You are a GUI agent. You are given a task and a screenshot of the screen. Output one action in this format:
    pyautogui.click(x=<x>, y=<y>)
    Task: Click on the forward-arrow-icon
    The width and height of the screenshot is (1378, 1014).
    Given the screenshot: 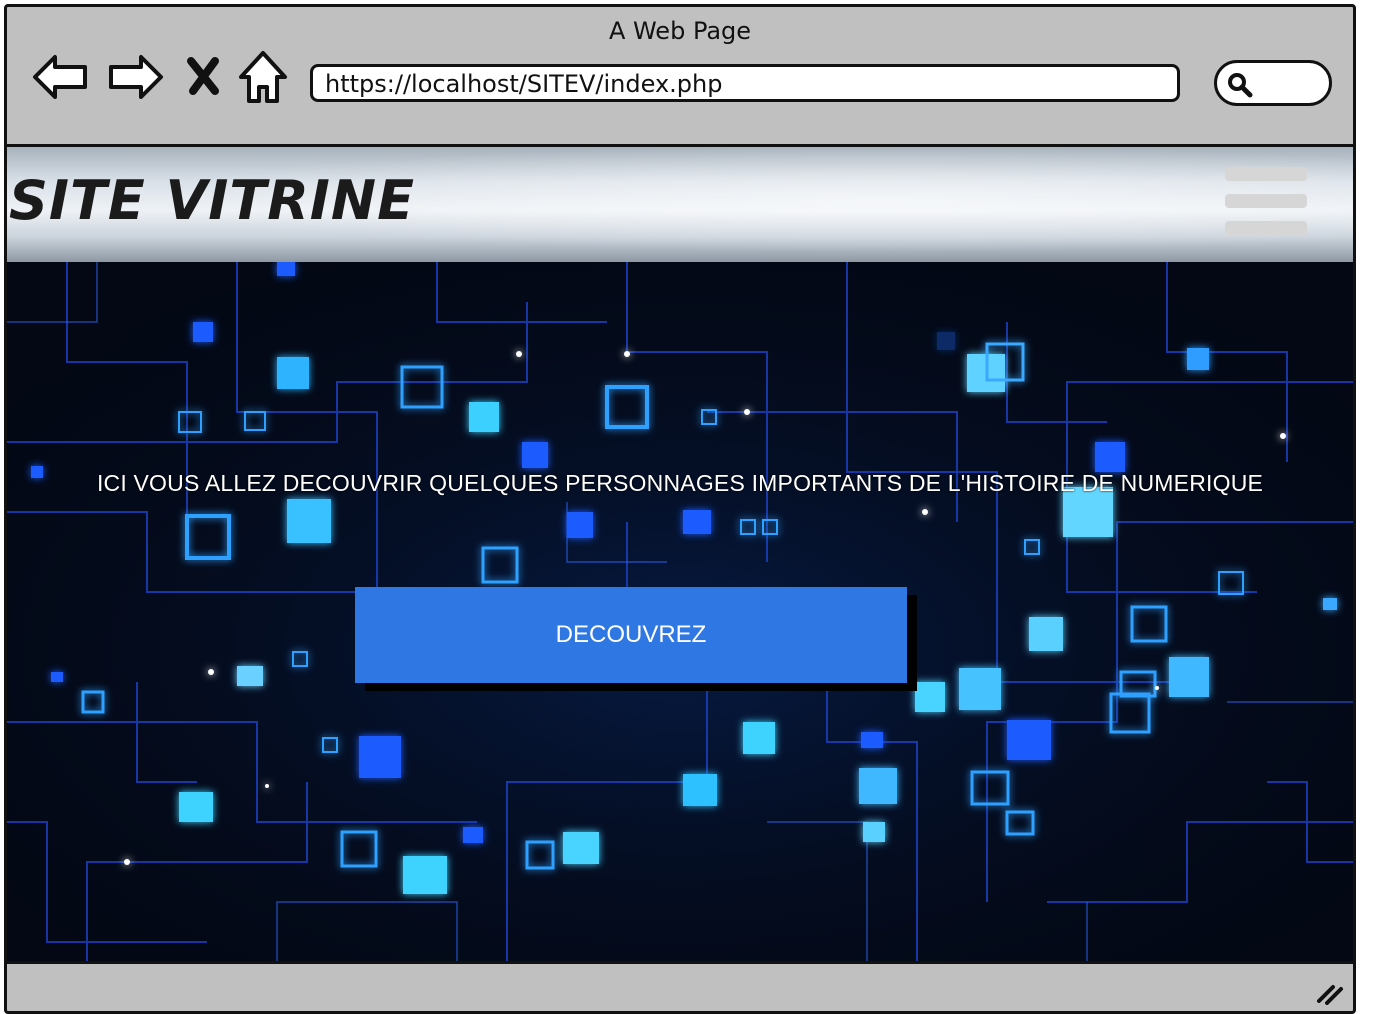 What is the action you would take?
    pyautogui.click(x=136, y=77)
    